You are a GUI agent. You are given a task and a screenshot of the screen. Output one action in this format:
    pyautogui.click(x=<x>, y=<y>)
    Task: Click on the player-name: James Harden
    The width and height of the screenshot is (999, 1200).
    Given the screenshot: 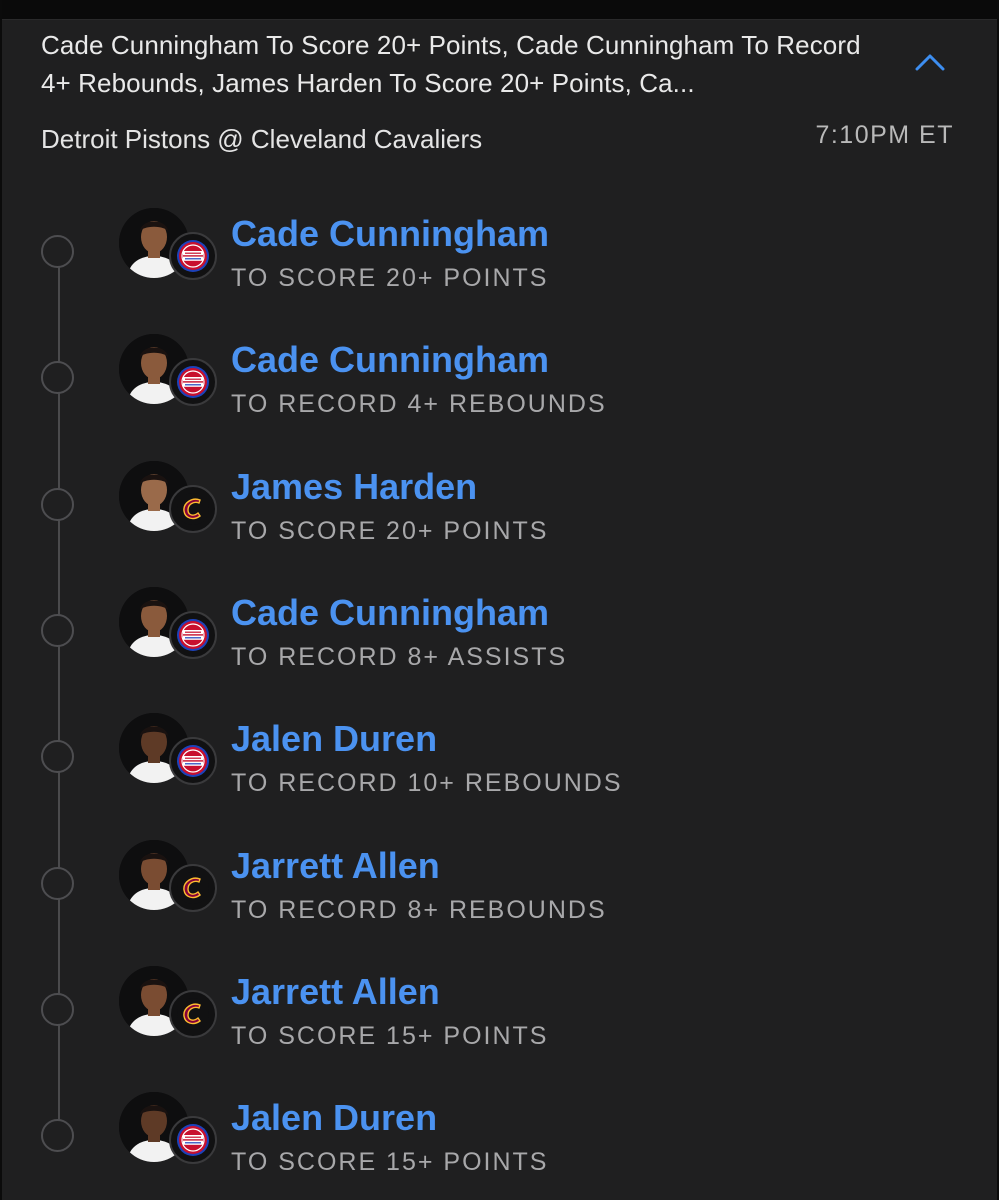 What is the action you would take?
    pyautogui.click(x=354, y=486)
    